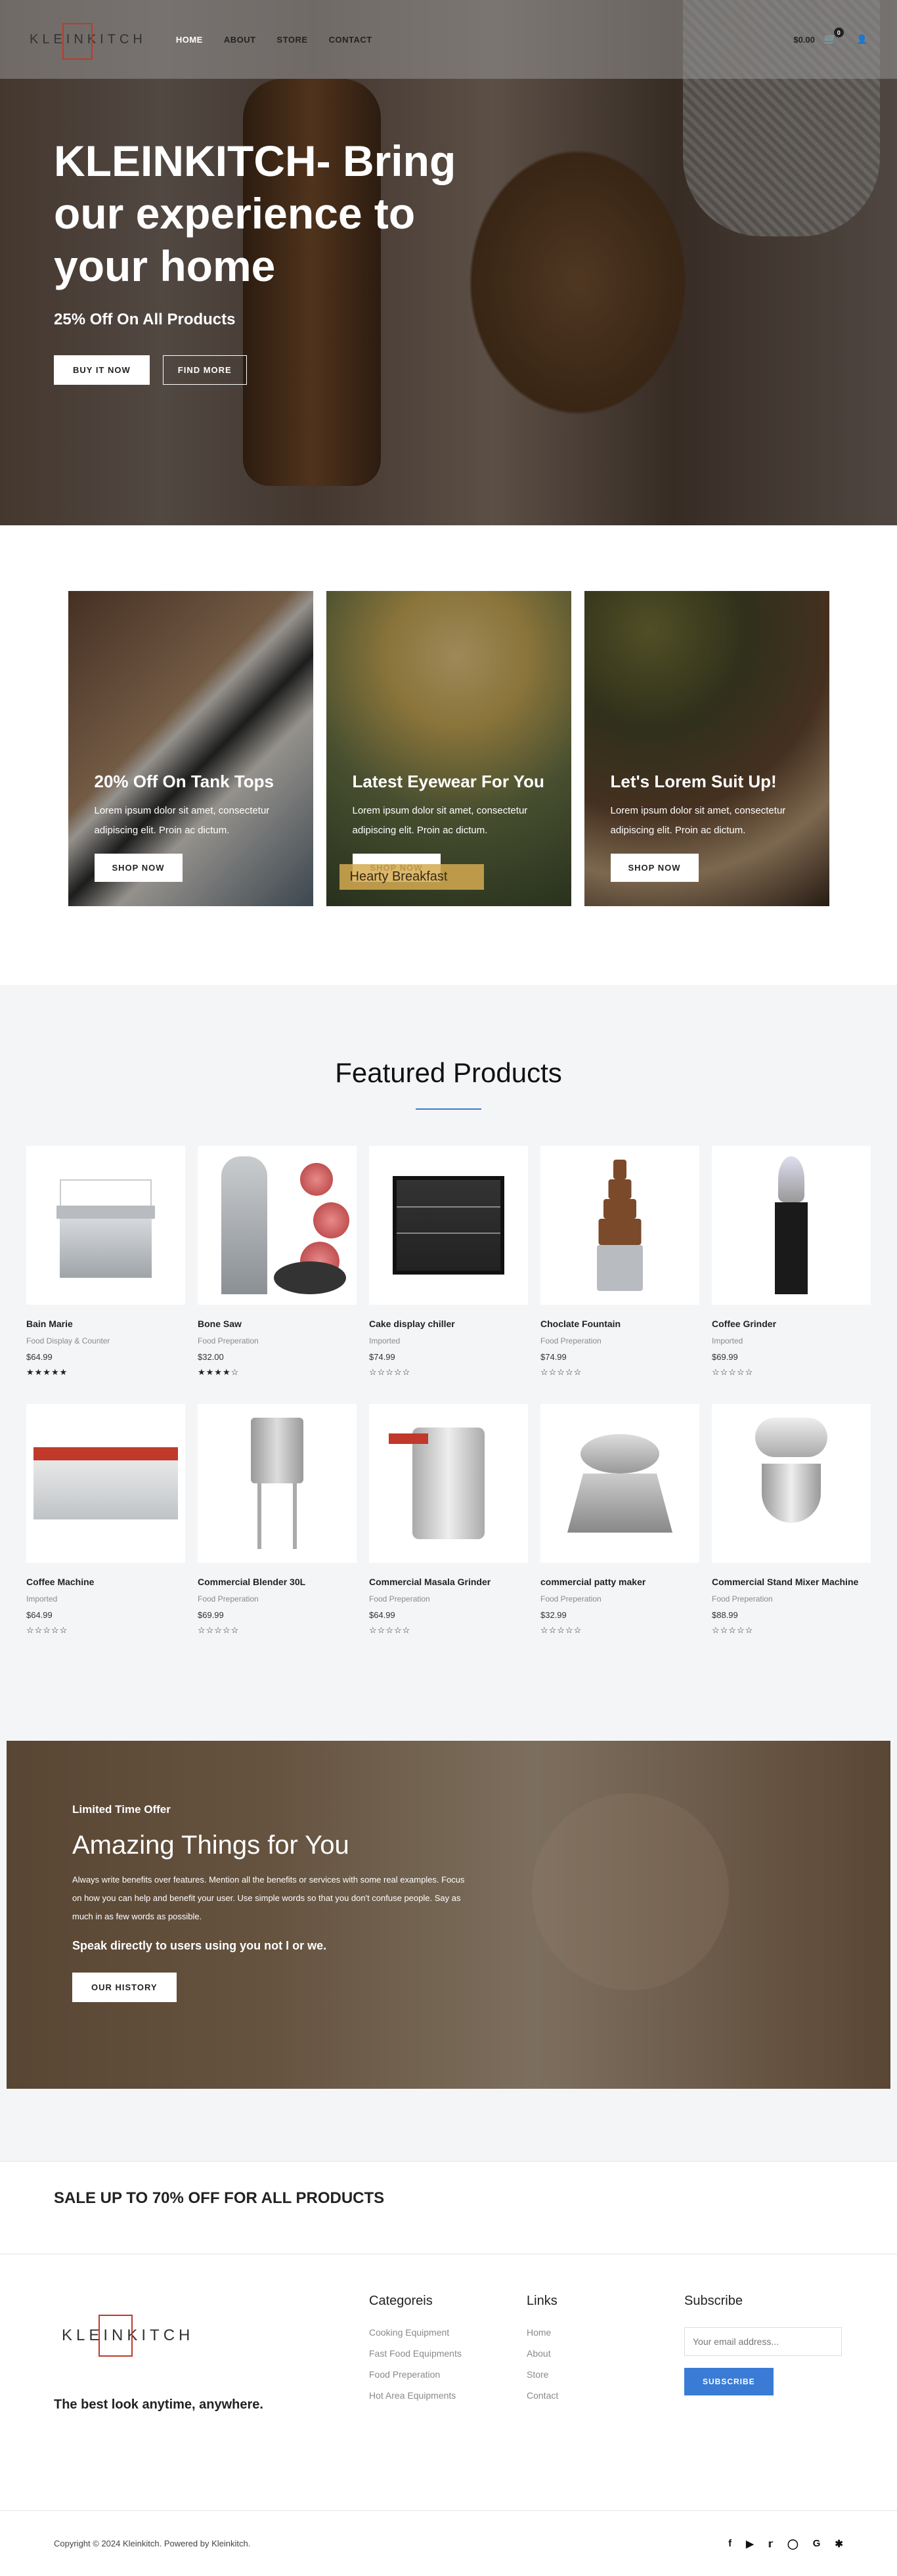  I want to click on site-logo: KLEINKITCH, so click(88, 41).